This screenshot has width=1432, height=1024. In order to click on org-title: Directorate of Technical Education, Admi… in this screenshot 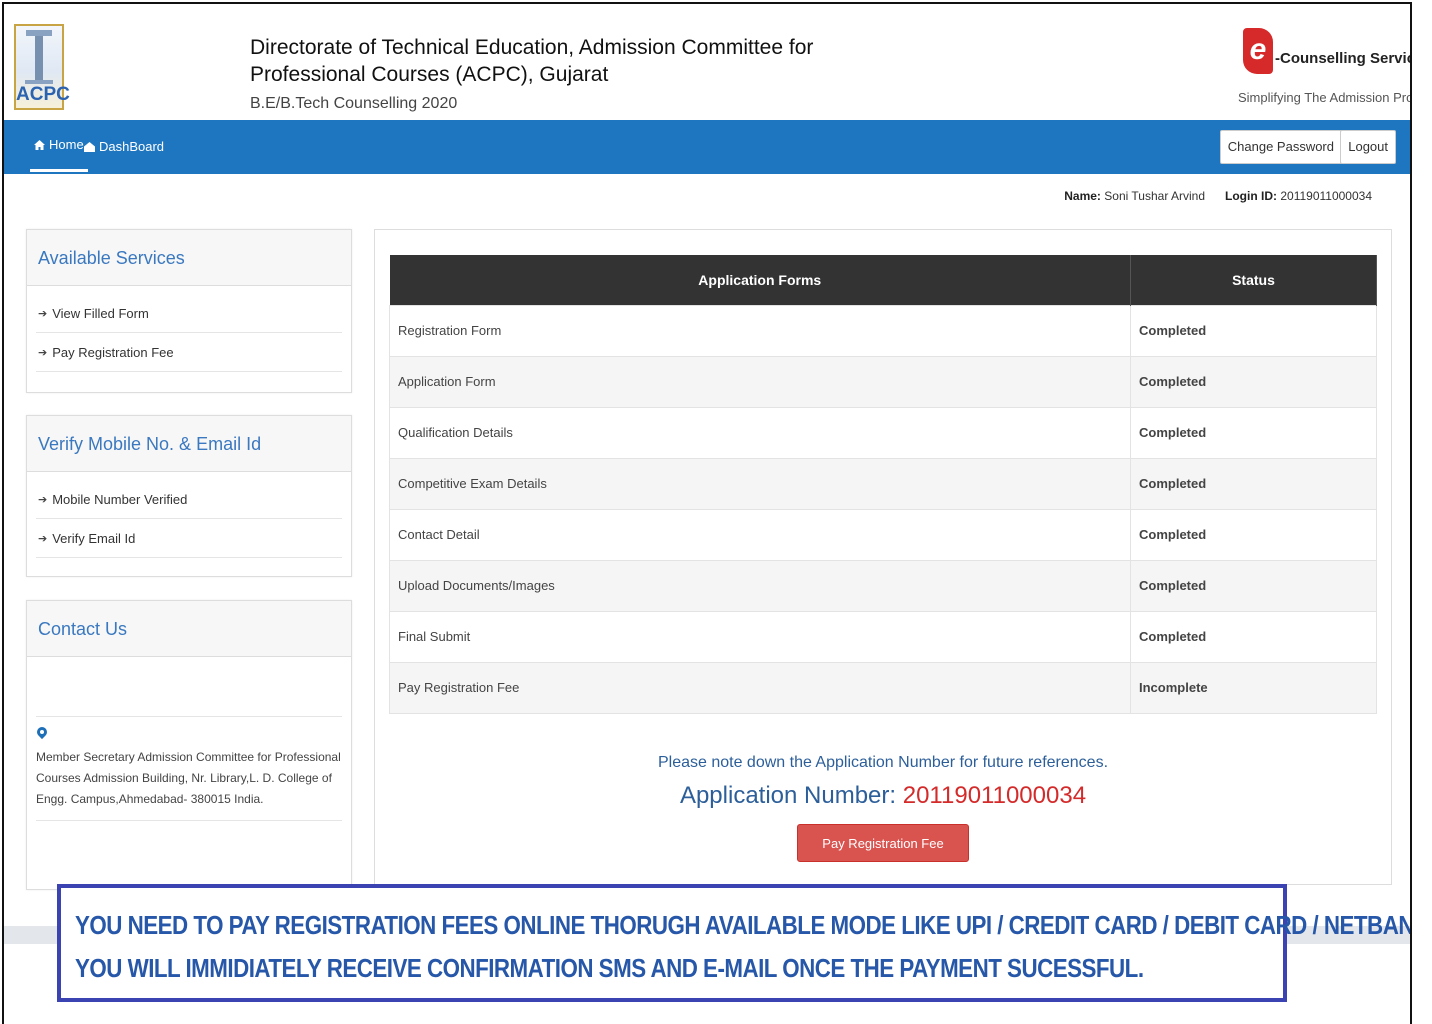, I will do `click(532, 61)`.